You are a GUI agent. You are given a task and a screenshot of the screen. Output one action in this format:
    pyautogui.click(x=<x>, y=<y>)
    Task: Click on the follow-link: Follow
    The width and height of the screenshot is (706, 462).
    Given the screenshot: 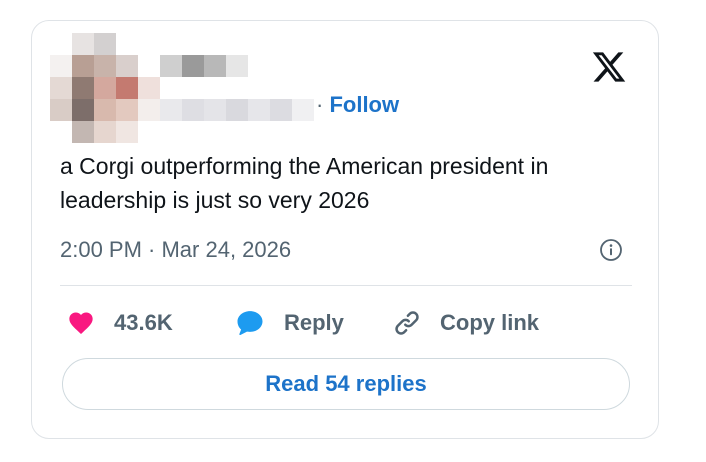 What is the action you would take?
    pyautogui.click(x=364, y=104)
    